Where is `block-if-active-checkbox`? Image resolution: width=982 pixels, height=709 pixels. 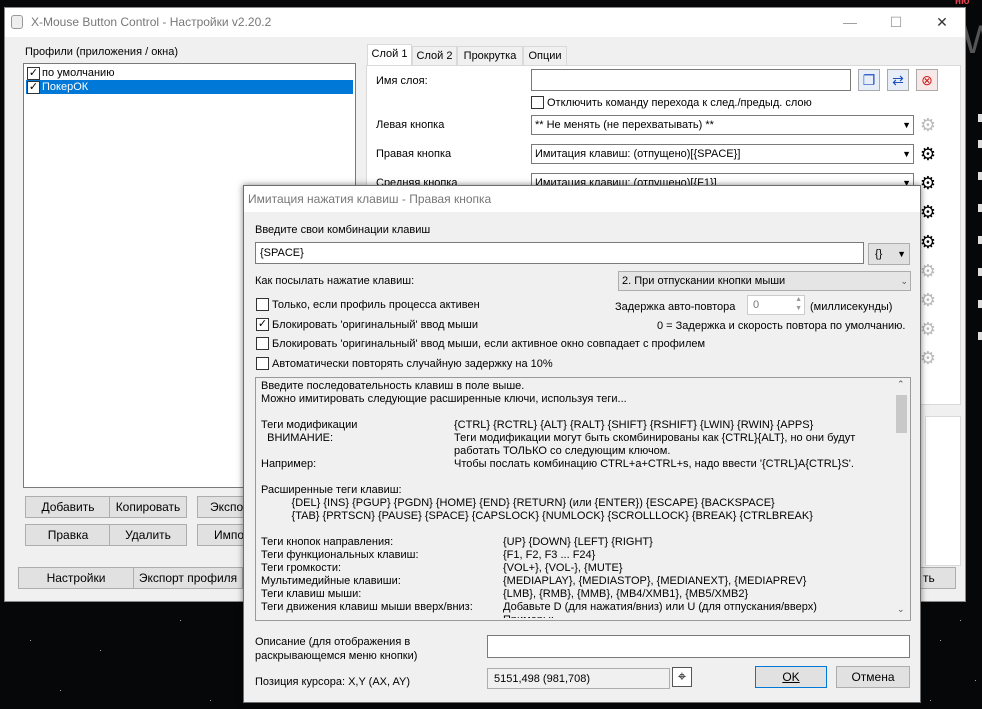 block-if-active-checkbox is located at coordinates (262, 343).